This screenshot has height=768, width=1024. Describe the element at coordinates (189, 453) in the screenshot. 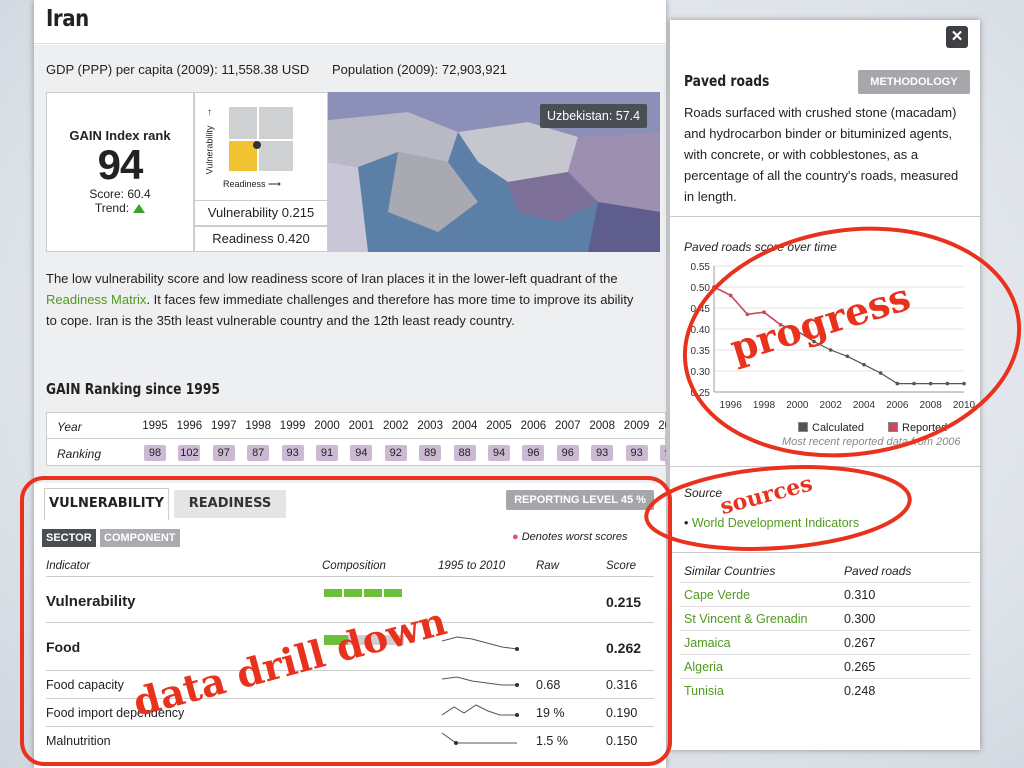

I see `rank-badge: 102` at that location.